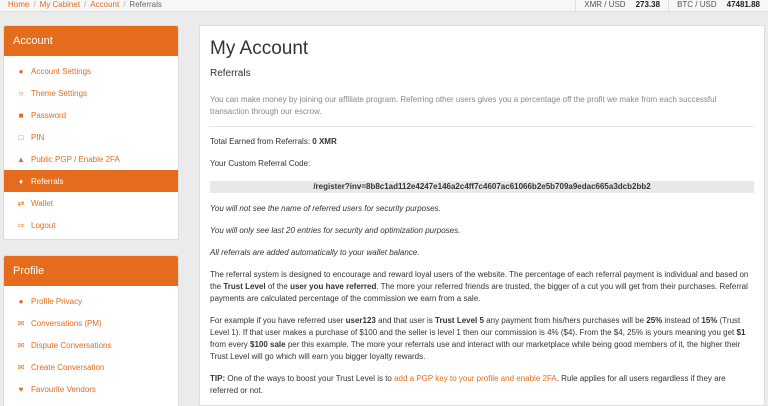 This screenshot has width=768, height=406. What do you see at coordinates (741, 332) in the screenshot?
I see `text-bold: $1` at bounding box center [741, 332].